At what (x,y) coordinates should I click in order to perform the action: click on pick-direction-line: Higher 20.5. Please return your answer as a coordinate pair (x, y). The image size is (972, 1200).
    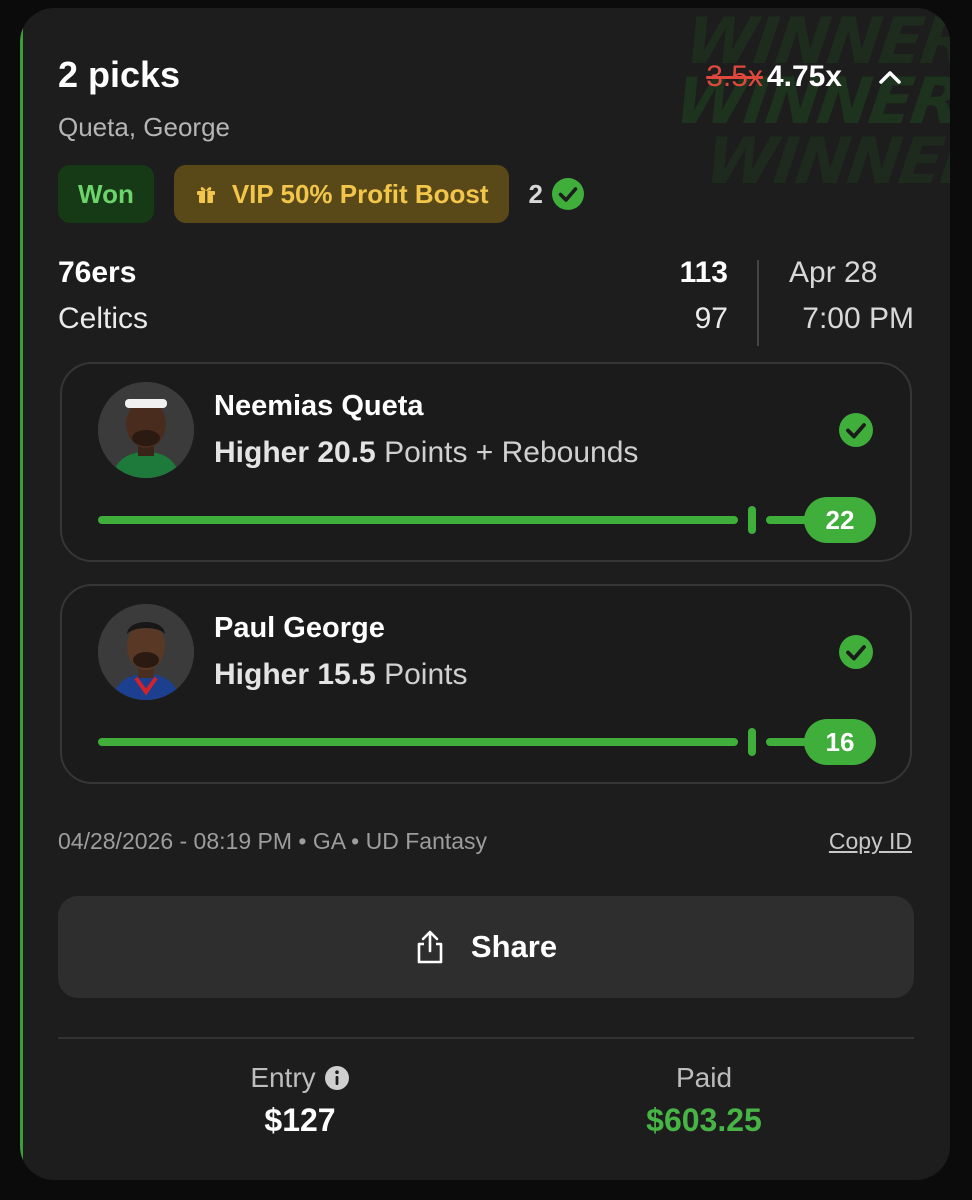
    Looking at the image, I should click on (295, 452).